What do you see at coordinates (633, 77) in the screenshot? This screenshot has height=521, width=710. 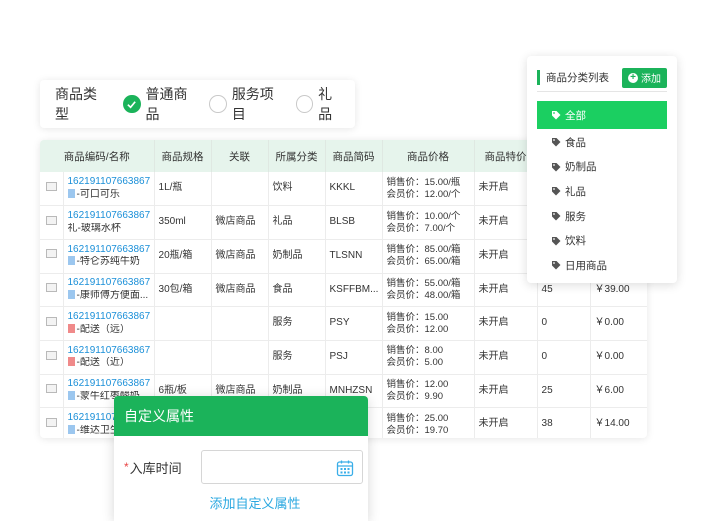 I see `plus-icon: +` at bounding box center [633, 77].